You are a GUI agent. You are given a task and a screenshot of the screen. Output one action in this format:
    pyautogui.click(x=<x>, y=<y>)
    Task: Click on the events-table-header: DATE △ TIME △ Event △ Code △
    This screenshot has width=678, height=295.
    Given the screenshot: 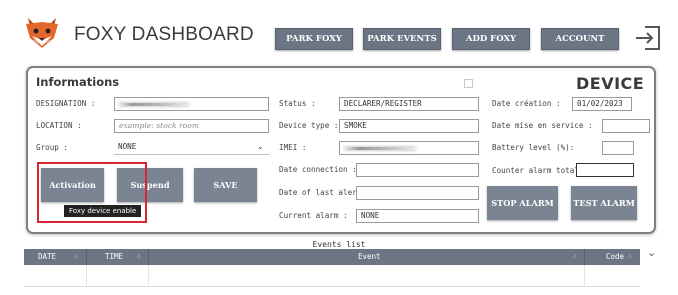 What is the action you would take?
    pyautogui.click(x=332, y=257)
    